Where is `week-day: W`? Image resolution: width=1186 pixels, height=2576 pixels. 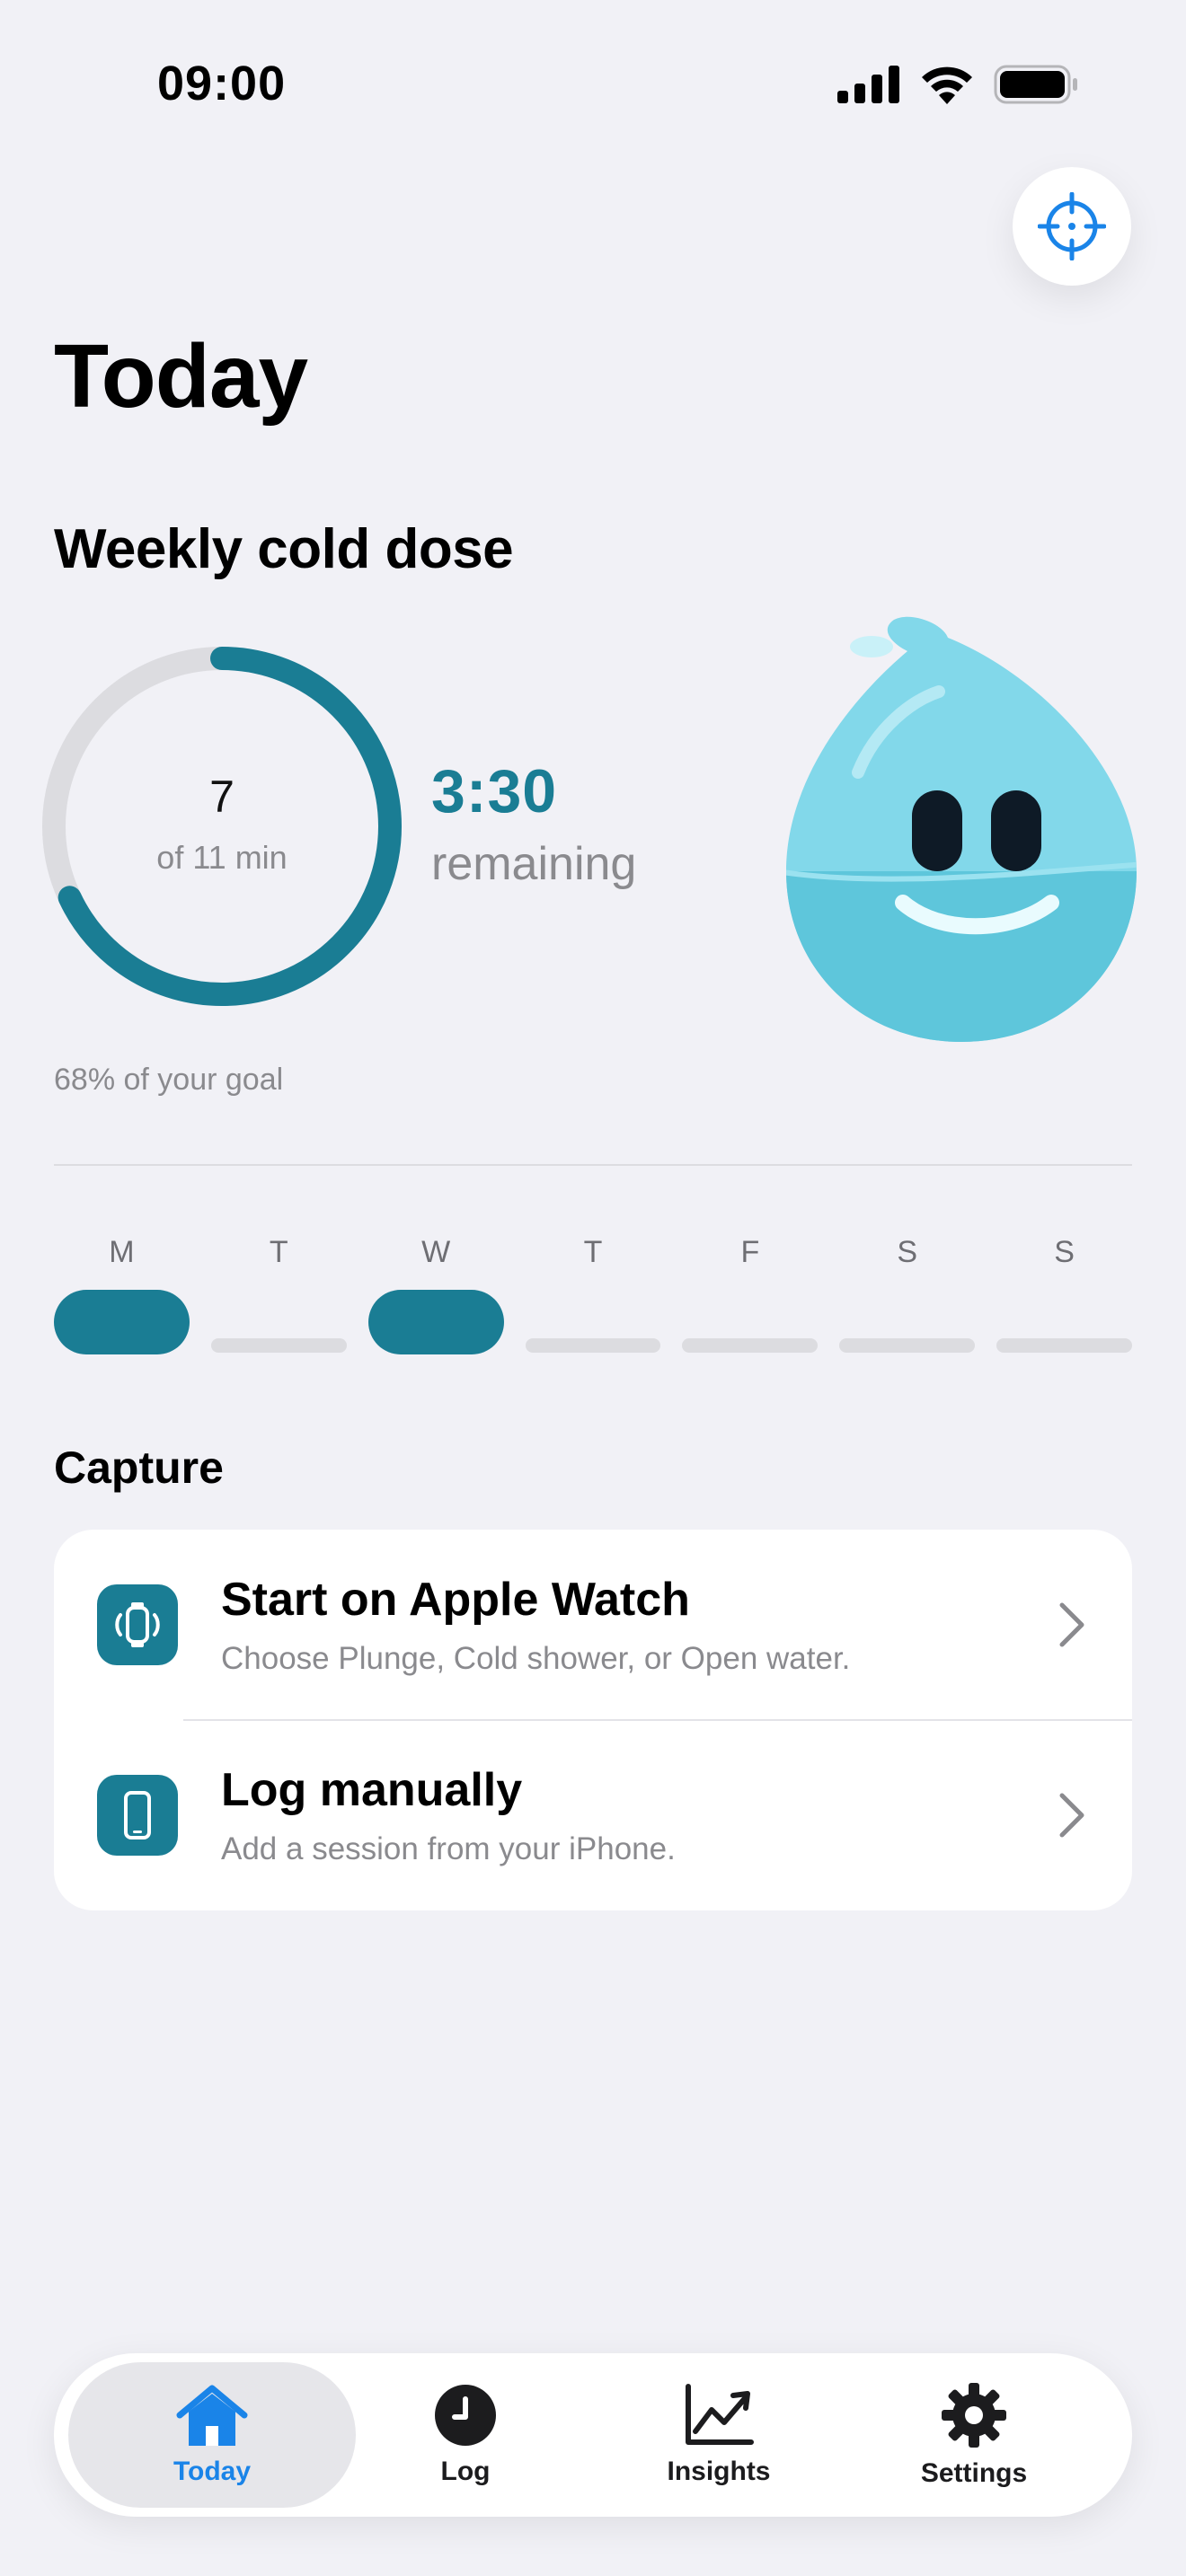
week-day: W is located at coordinates (435, 1292).